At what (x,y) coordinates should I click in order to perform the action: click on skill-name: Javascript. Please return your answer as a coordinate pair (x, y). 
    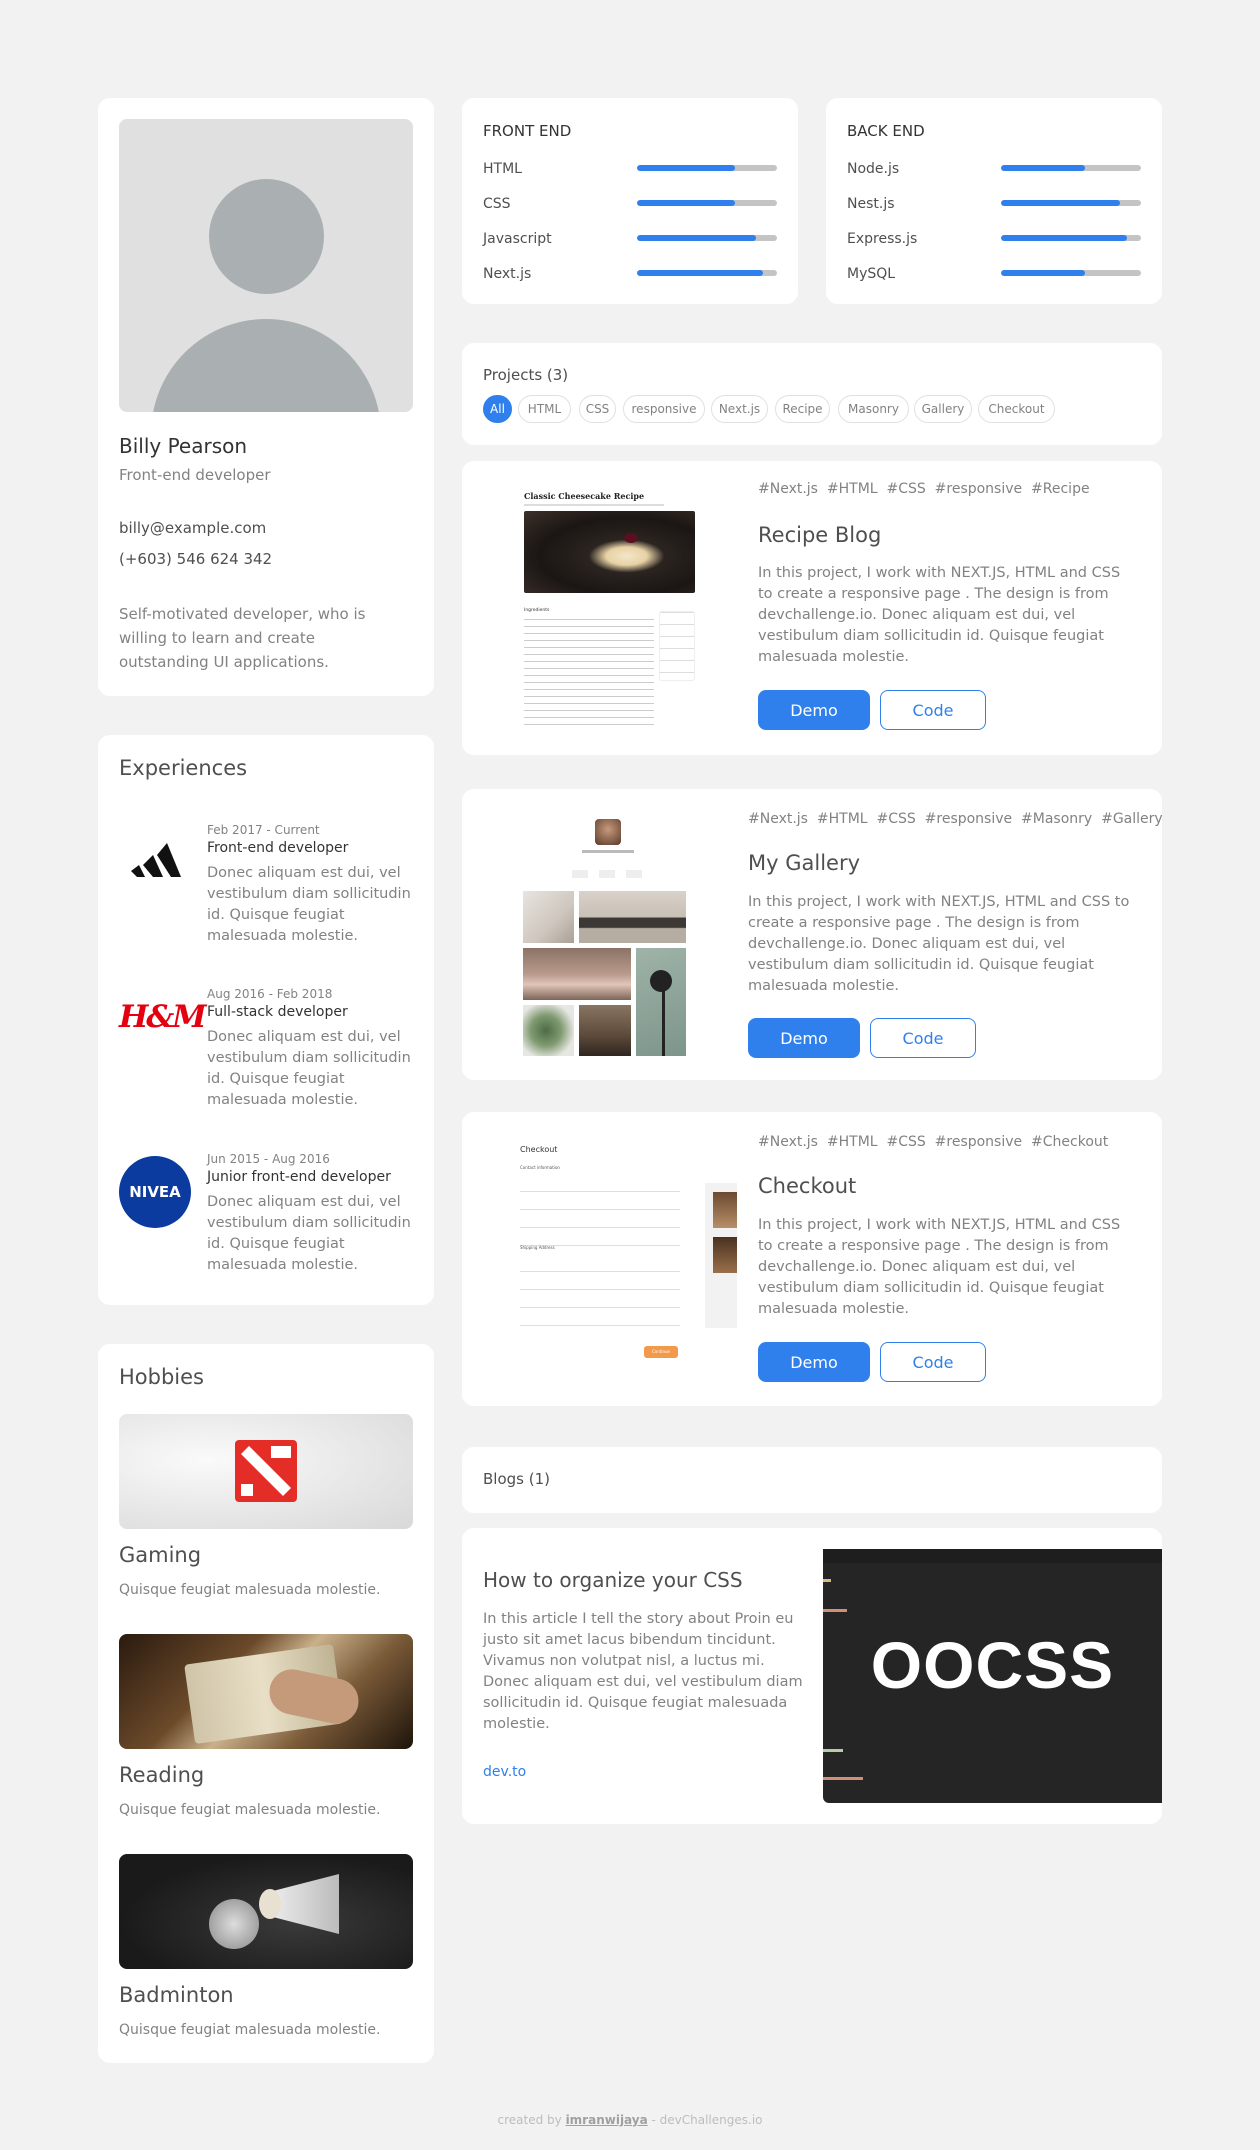
    Looking at the image, I should click on (517, 239).